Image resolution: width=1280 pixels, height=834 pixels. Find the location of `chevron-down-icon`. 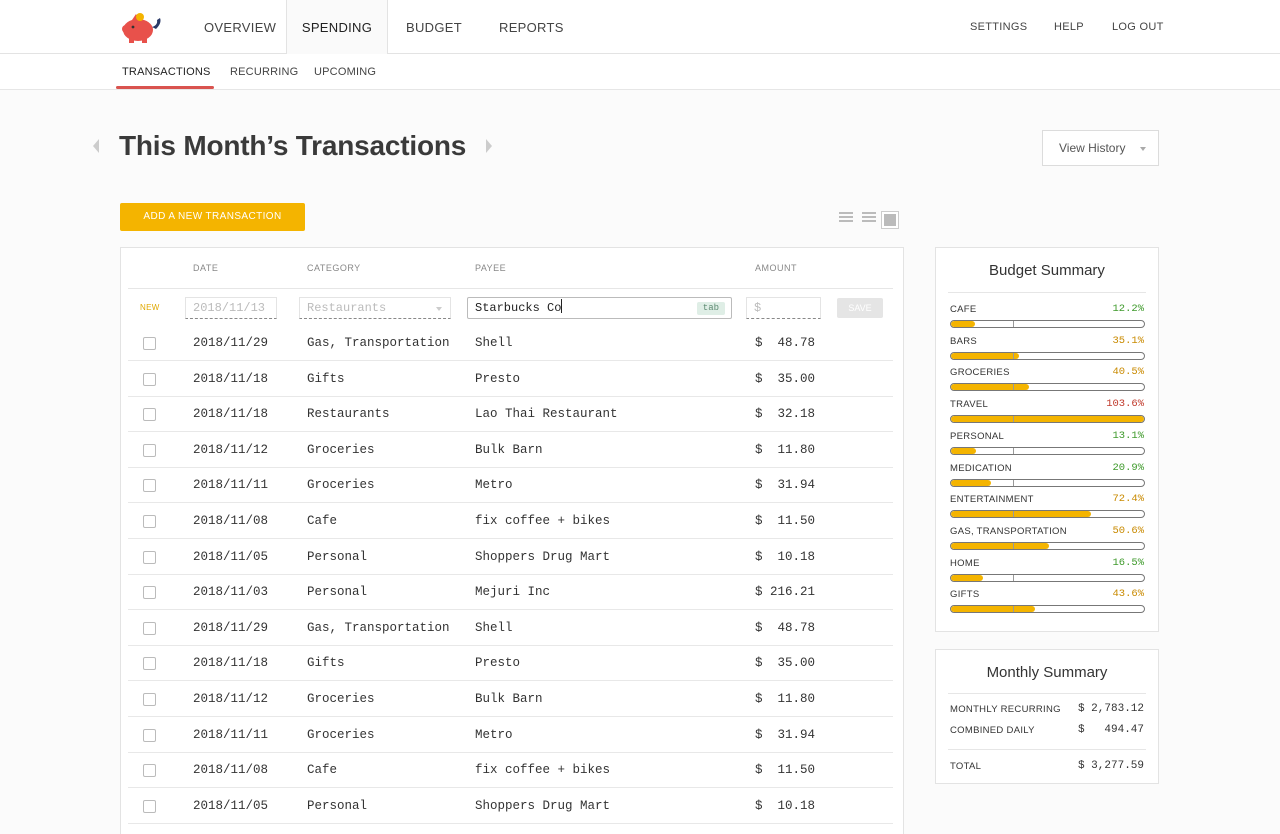

chevron-down-icon is located at coordinates (439, 309).